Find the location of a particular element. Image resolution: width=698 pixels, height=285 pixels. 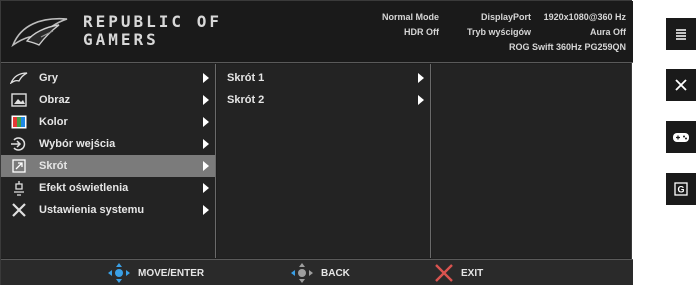

gameplus-letter: G is located at coordinates (680, 190).